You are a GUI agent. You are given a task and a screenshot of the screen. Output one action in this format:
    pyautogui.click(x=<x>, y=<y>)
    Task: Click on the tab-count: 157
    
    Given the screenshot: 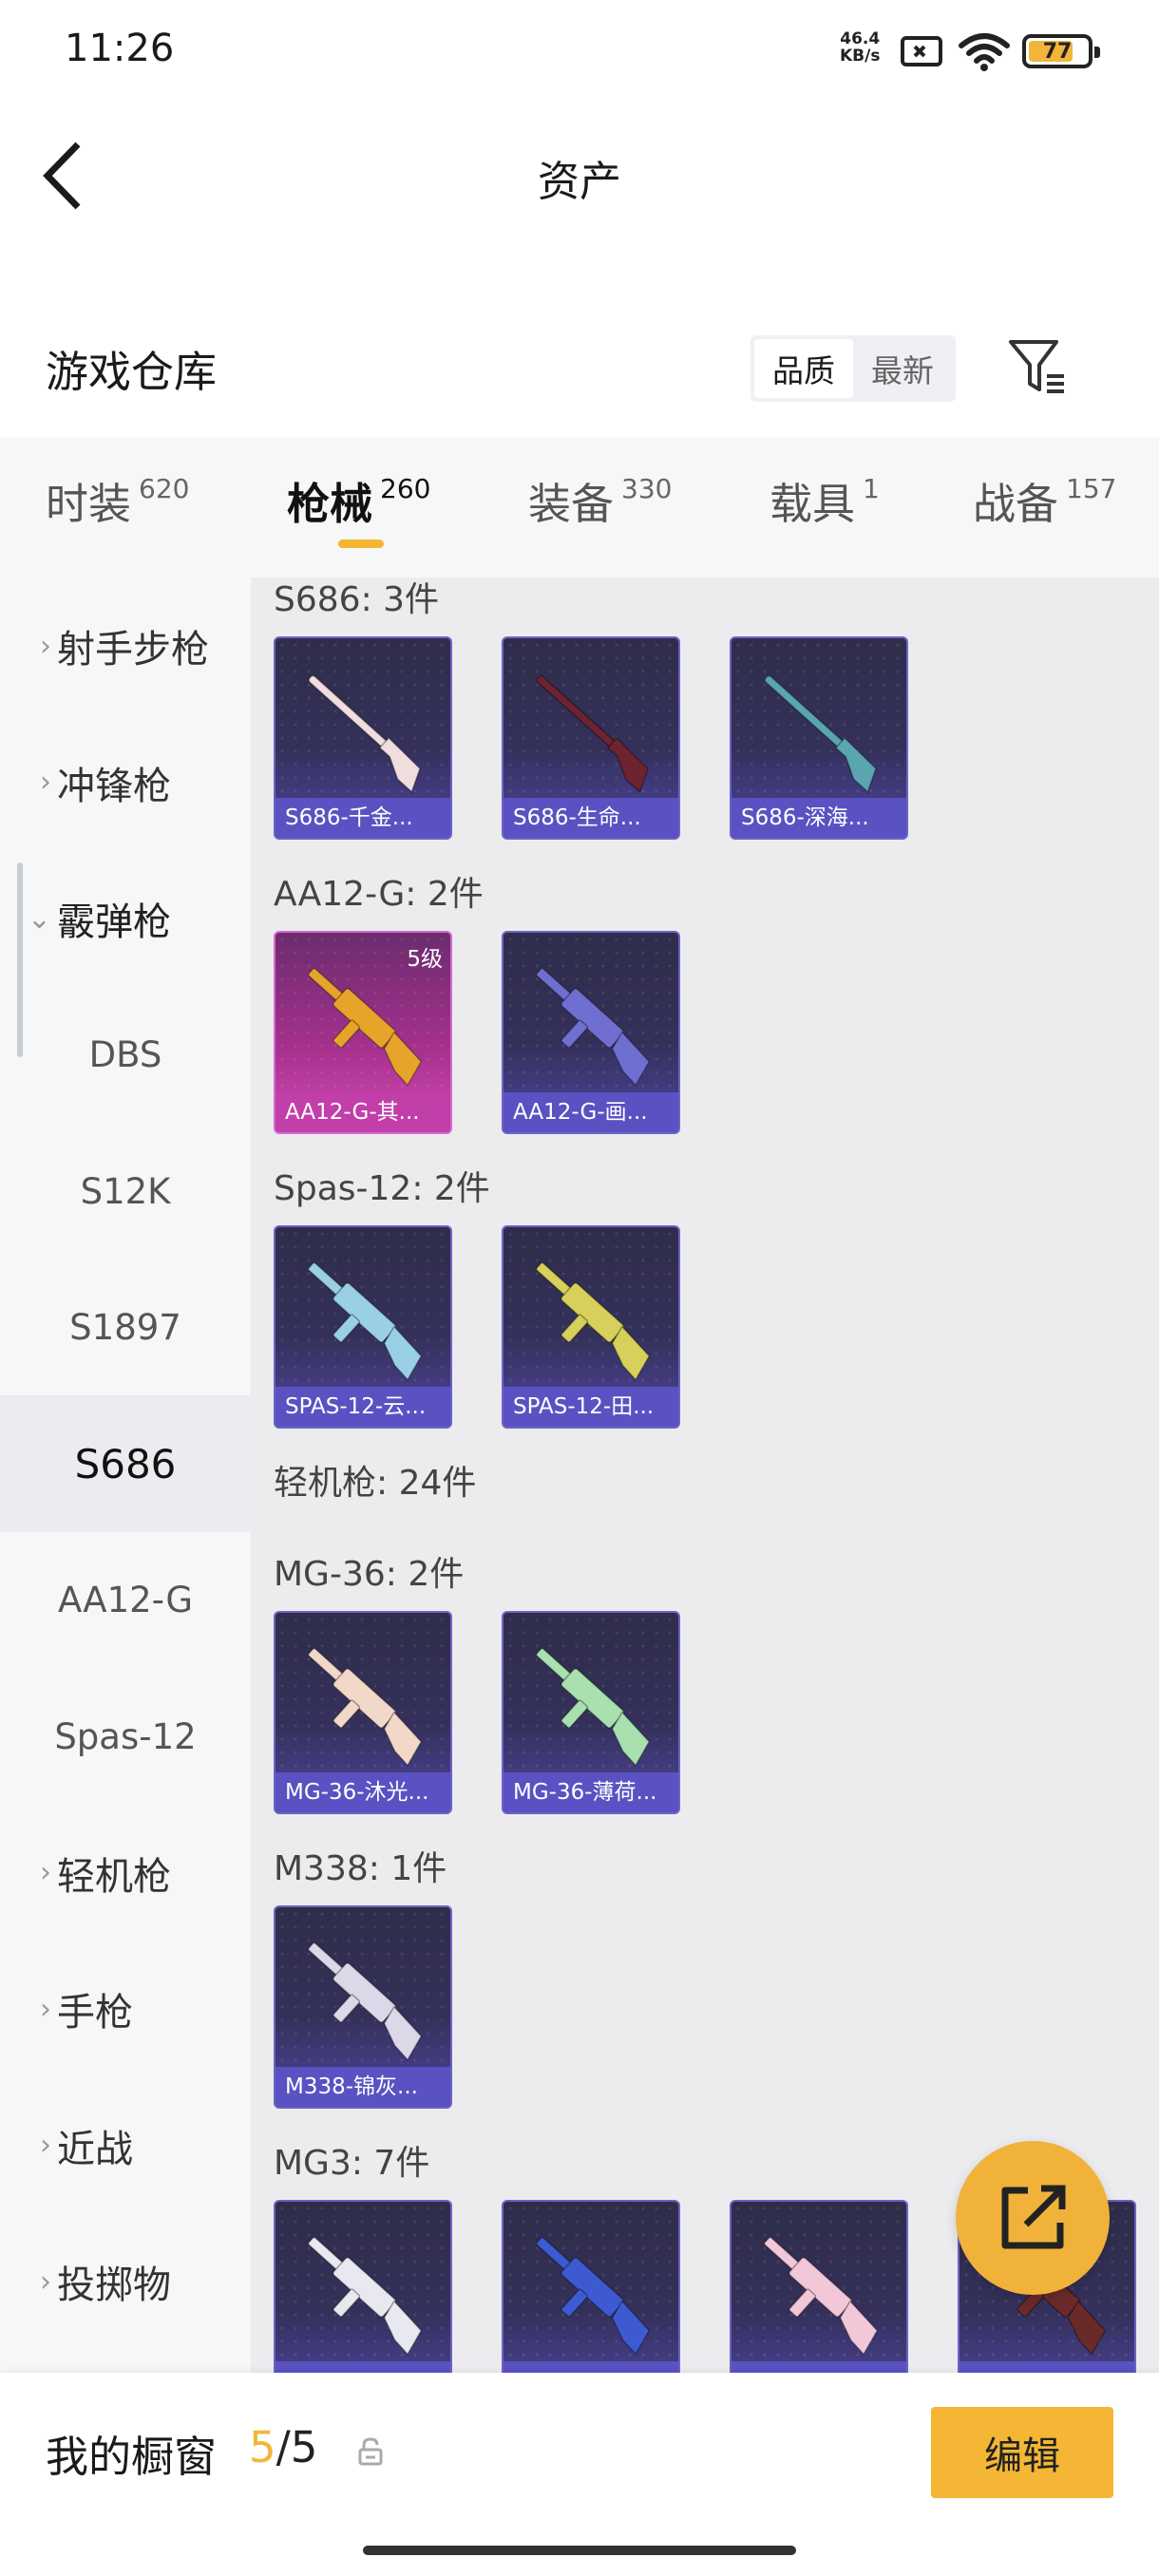 What is the action you would take?
    pyautogui.click(x=1091, y=489)
    